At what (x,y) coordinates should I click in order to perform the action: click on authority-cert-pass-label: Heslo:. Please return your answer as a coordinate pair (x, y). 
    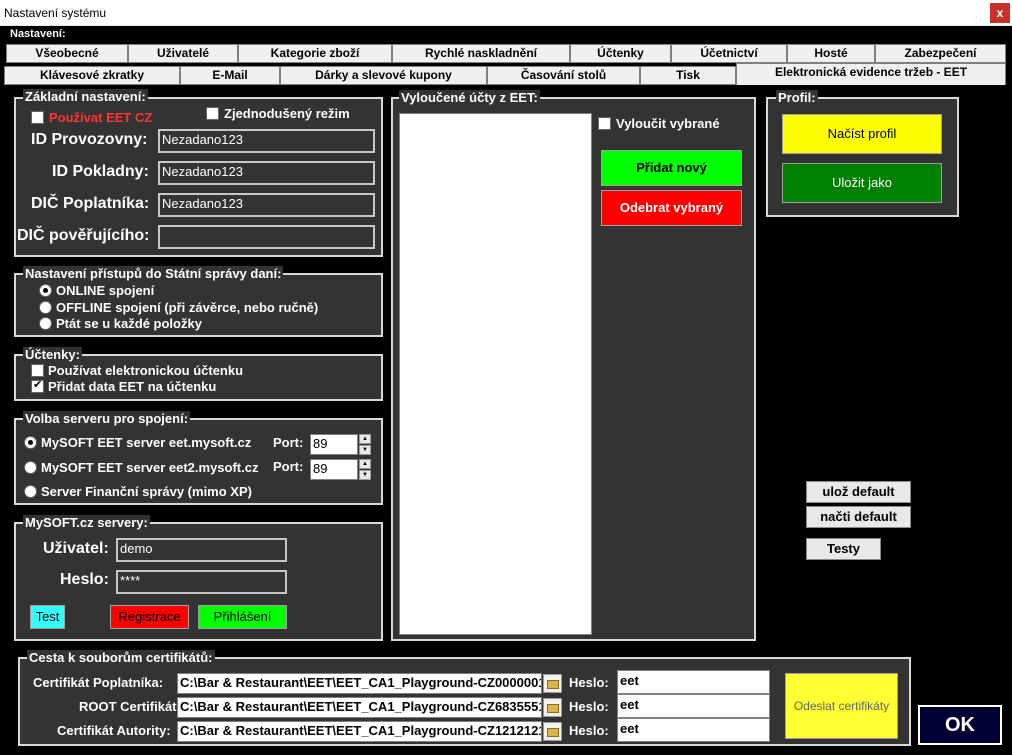
    Looking at the image, I should click on (589, 730).